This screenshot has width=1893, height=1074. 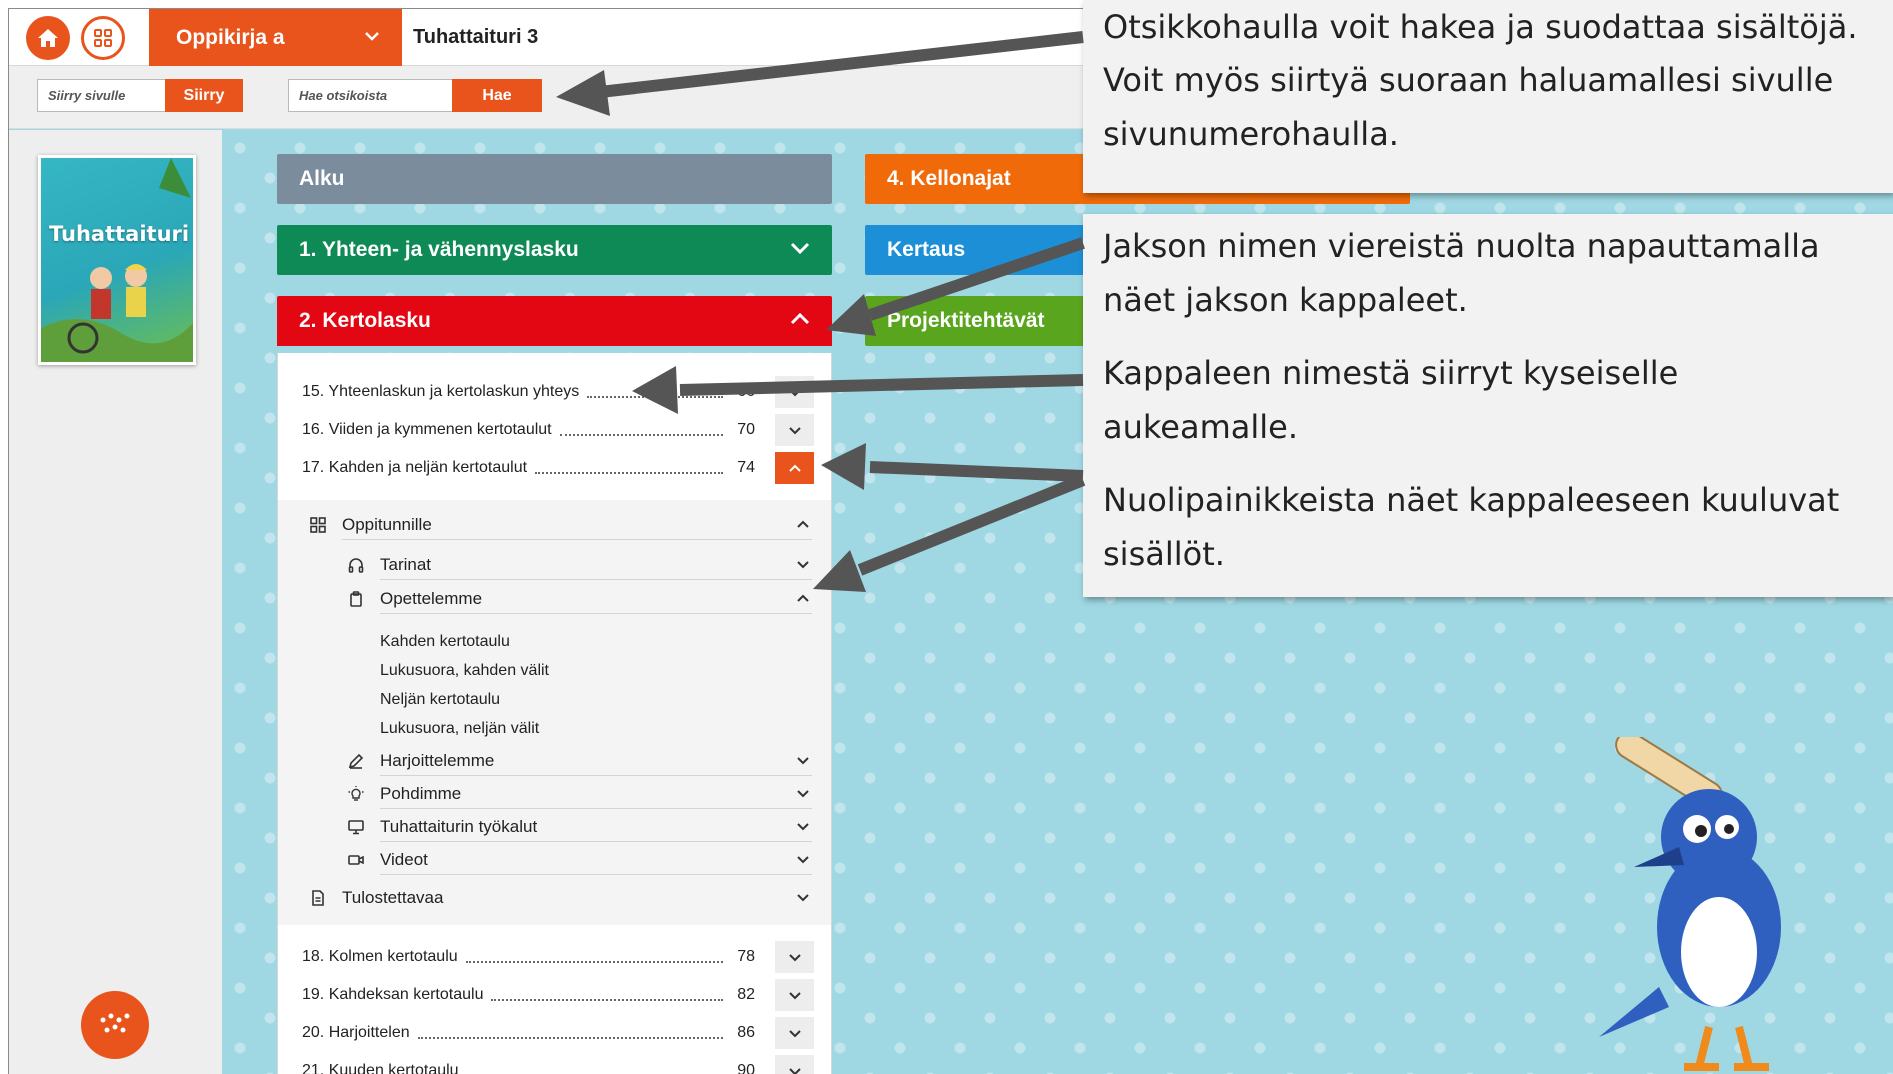 What do you see at coordinates (528, 1033) in the screenshot?
I see `chapter-20: 20. Harjoittelen 86` at bounding box center [528, 1033].